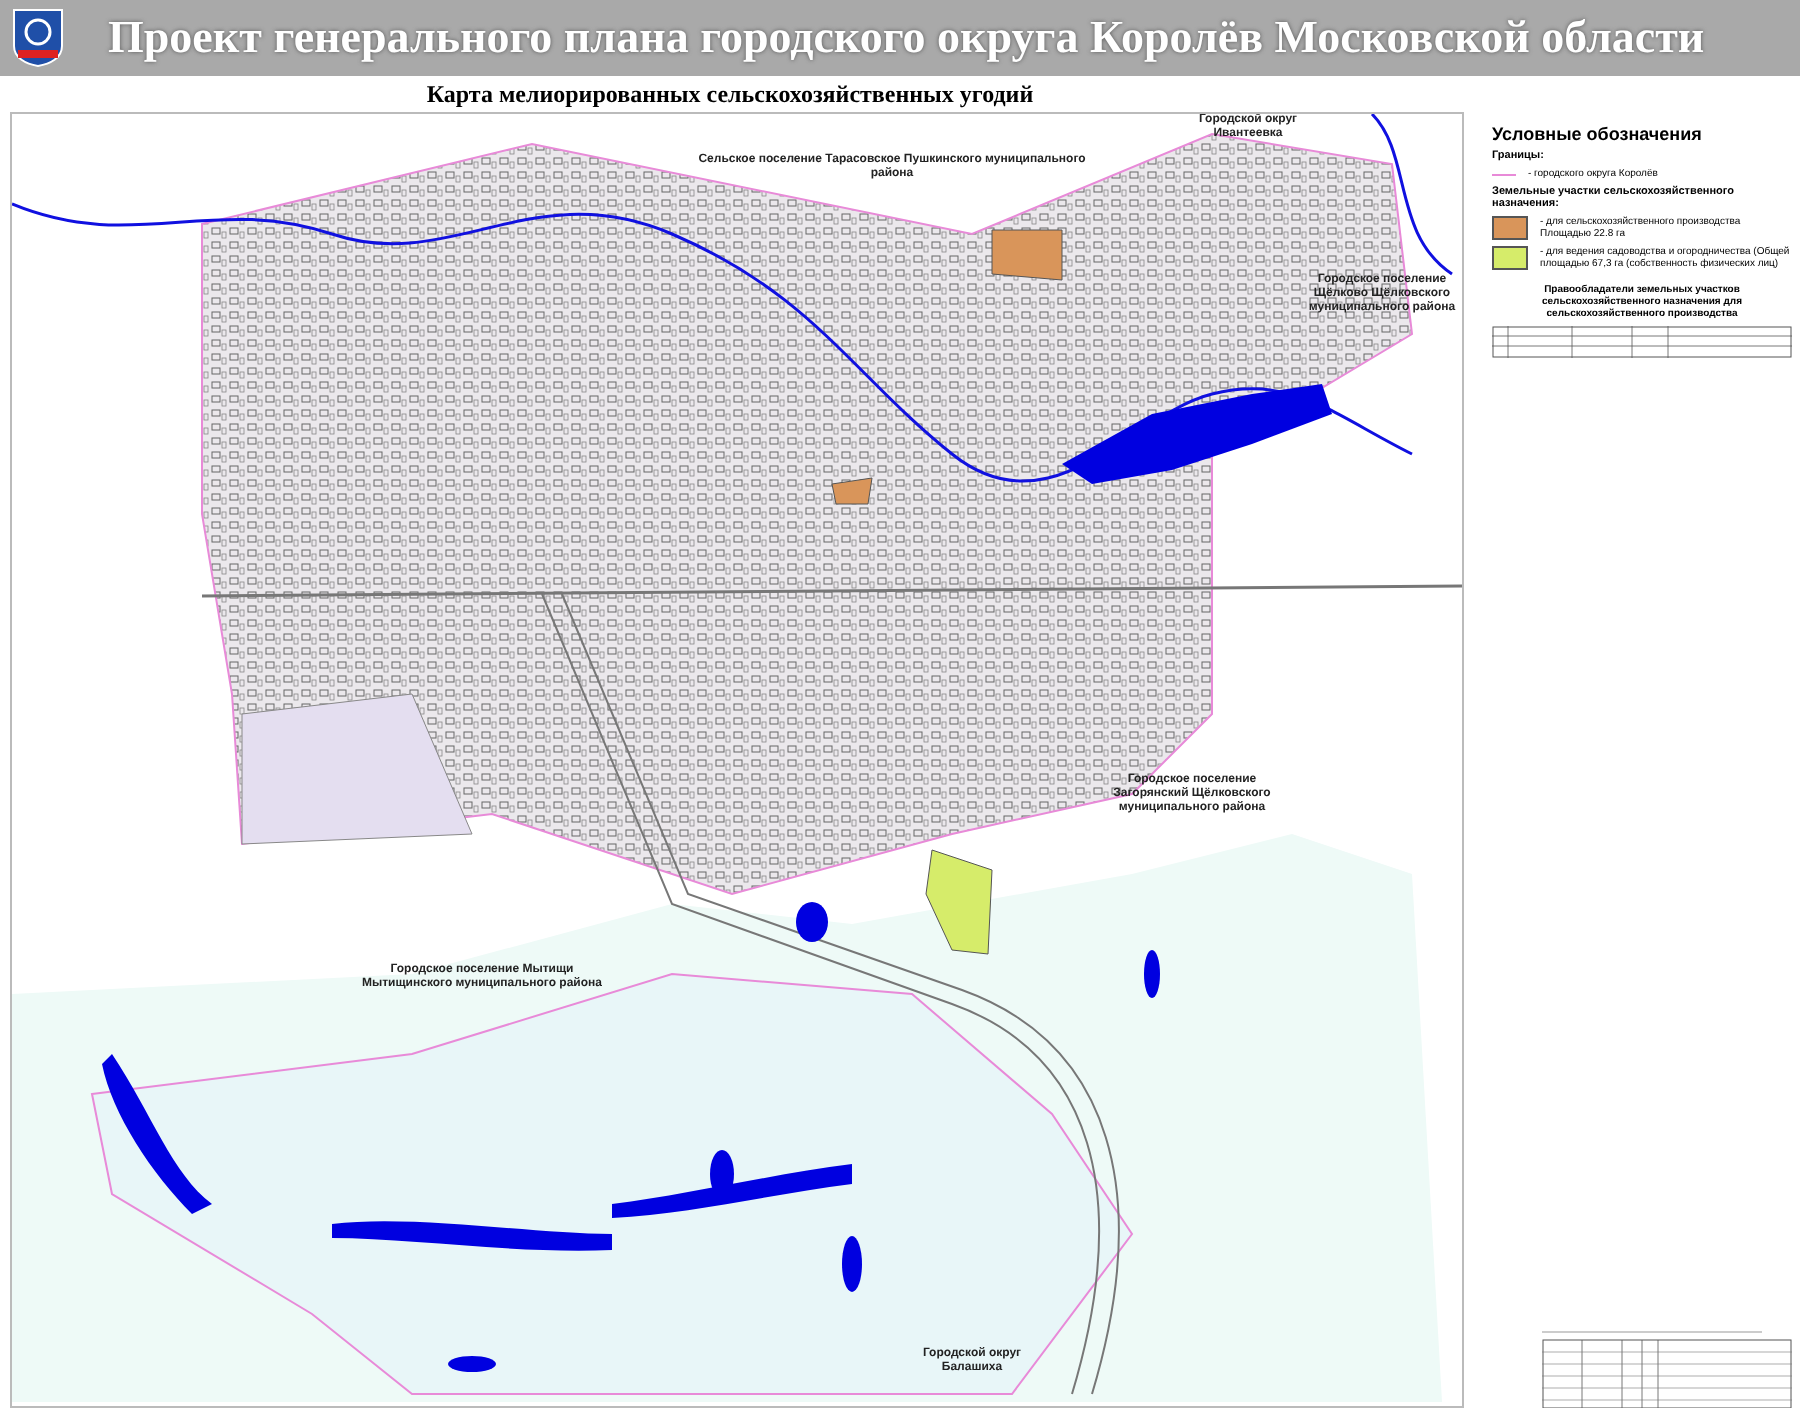 Image resolution: width=1800 pixels, height=1412 pixels. I want to click on map-title: Карта мелиорированных сельскохозяйственных угодий, so click(730, 94).